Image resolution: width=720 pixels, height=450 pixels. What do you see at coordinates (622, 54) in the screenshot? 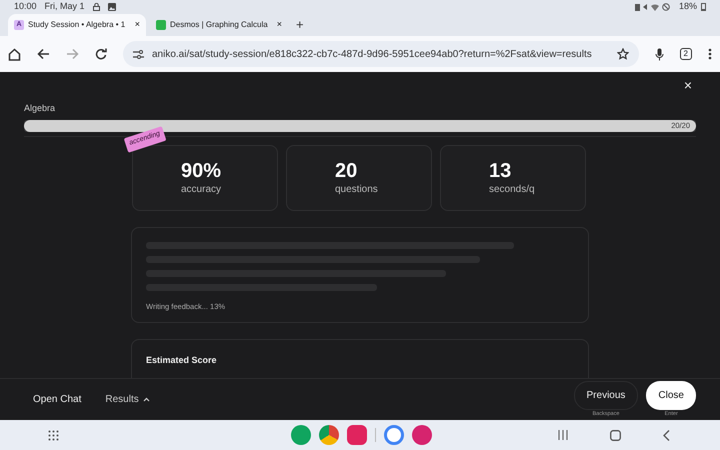
I see `star-icon` at bounding box center [622, 54].